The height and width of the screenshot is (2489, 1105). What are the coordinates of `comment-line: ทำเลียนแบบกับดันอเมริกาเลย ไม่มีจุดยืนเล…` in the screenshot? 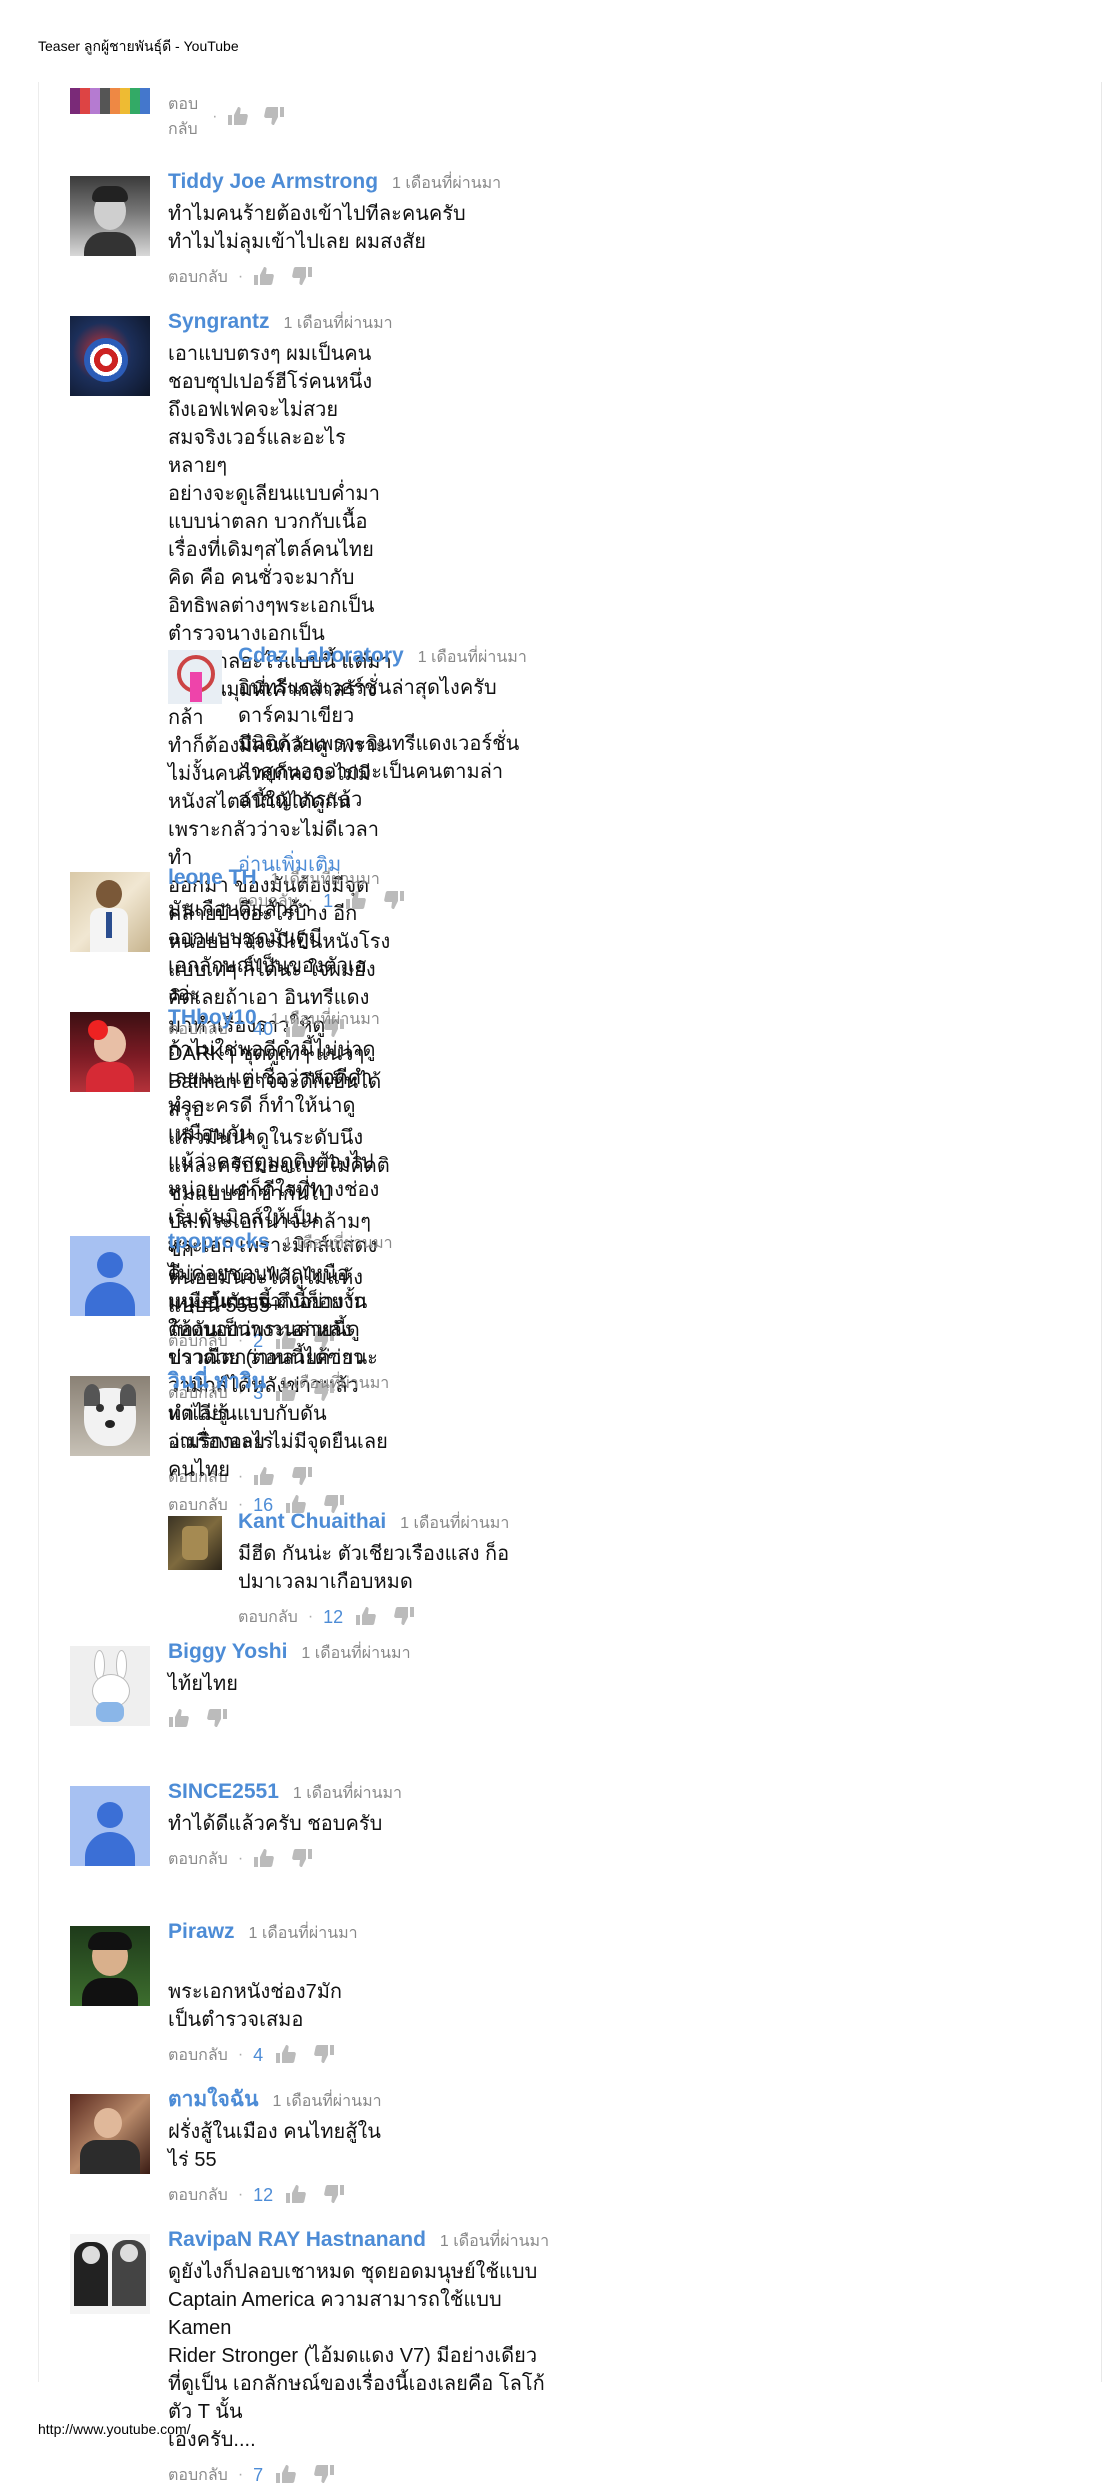 It's located at (278, 1442).